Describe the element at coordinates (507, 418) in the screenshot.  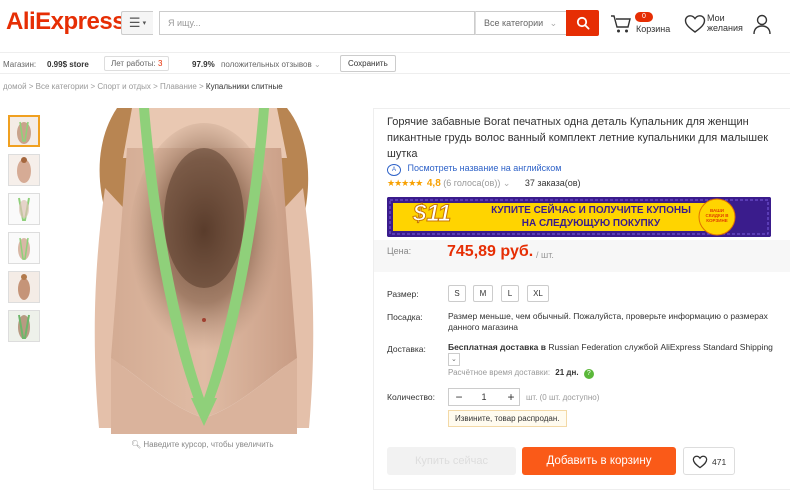
I see `sold-out-notice: Извините, товар распродан.` at that location.